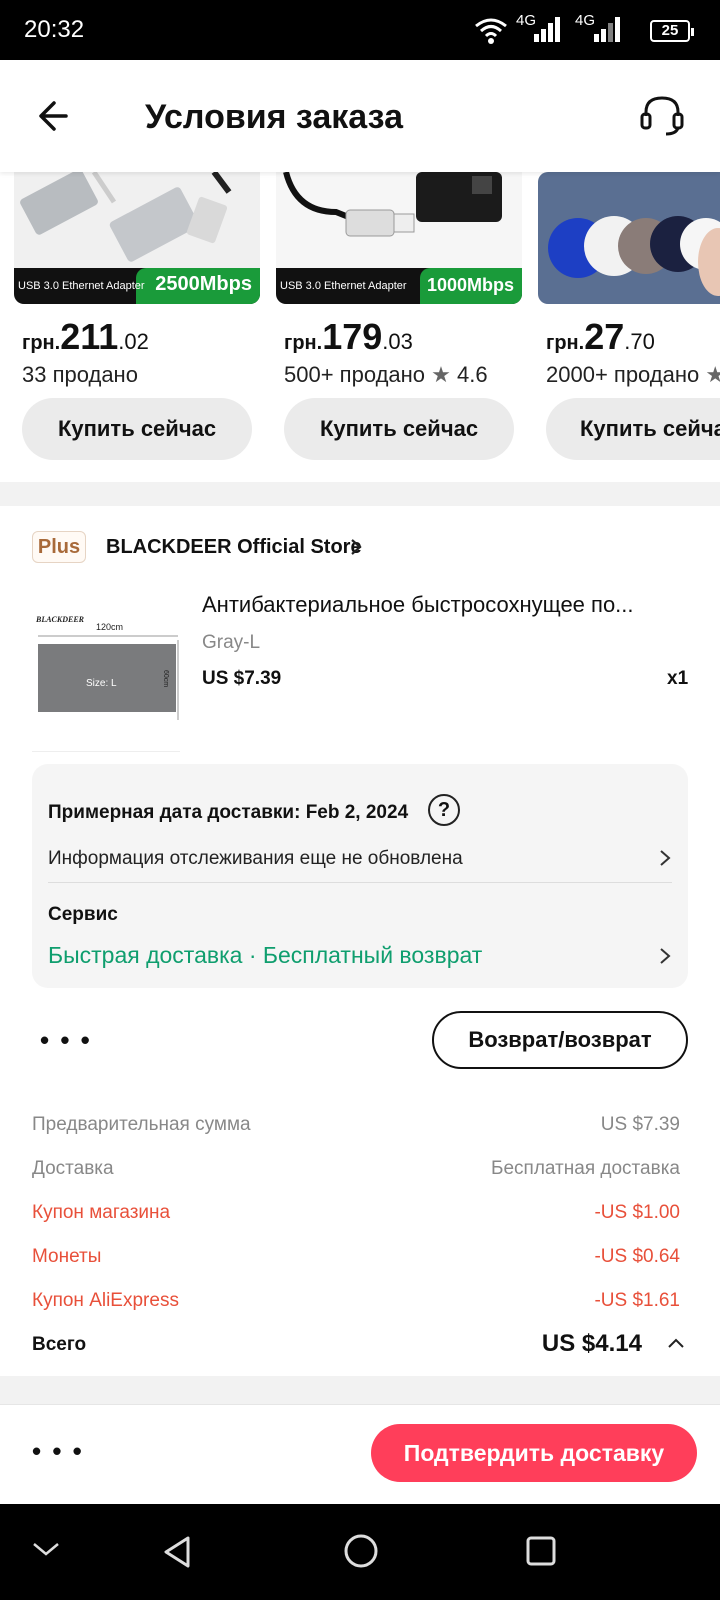  I want to click on system-nav-bar, so click(360, 1552).